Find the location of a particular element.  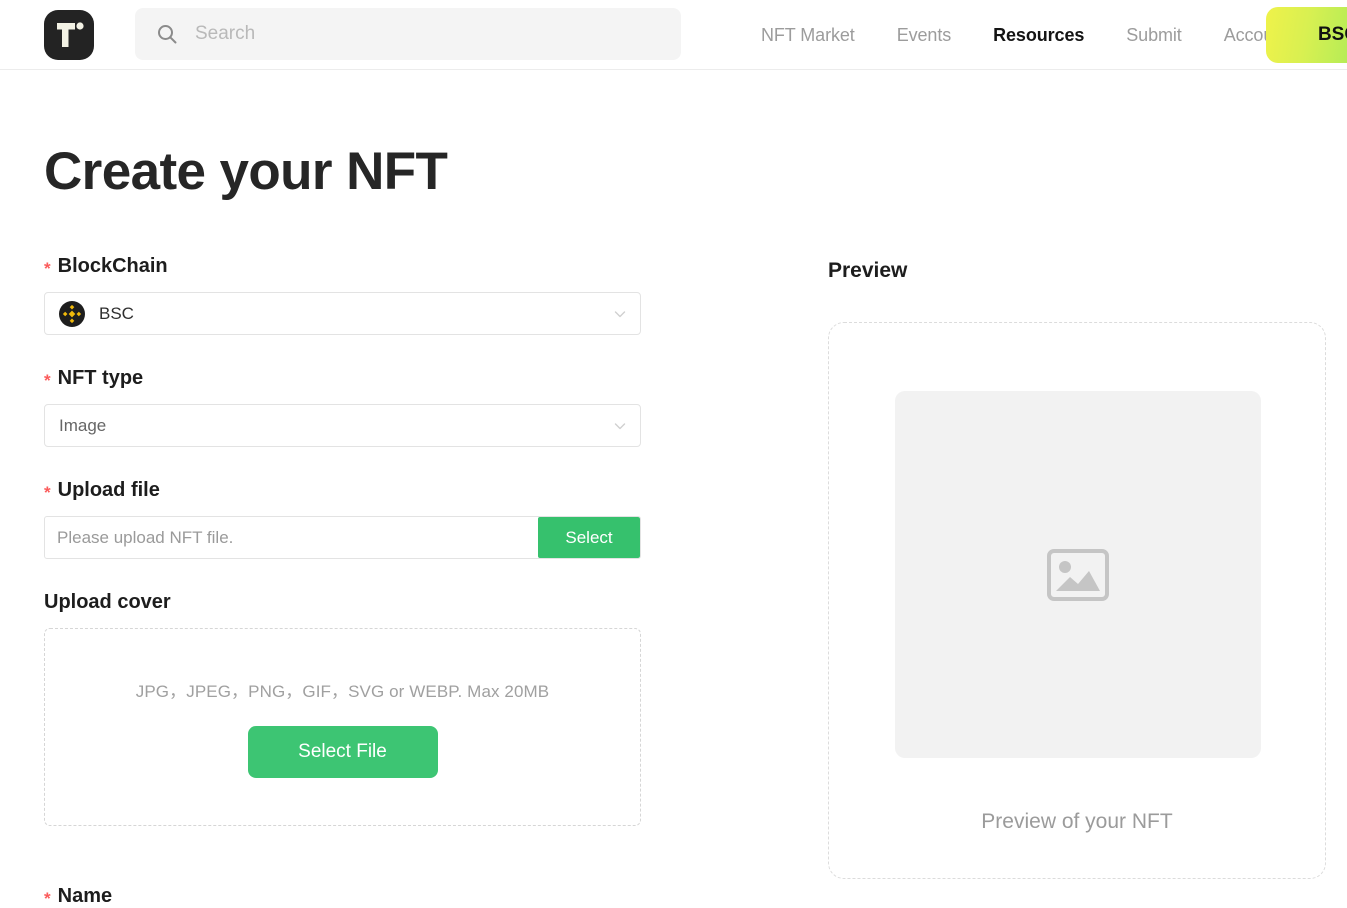

search-icon is located at coordinates (167, 34).